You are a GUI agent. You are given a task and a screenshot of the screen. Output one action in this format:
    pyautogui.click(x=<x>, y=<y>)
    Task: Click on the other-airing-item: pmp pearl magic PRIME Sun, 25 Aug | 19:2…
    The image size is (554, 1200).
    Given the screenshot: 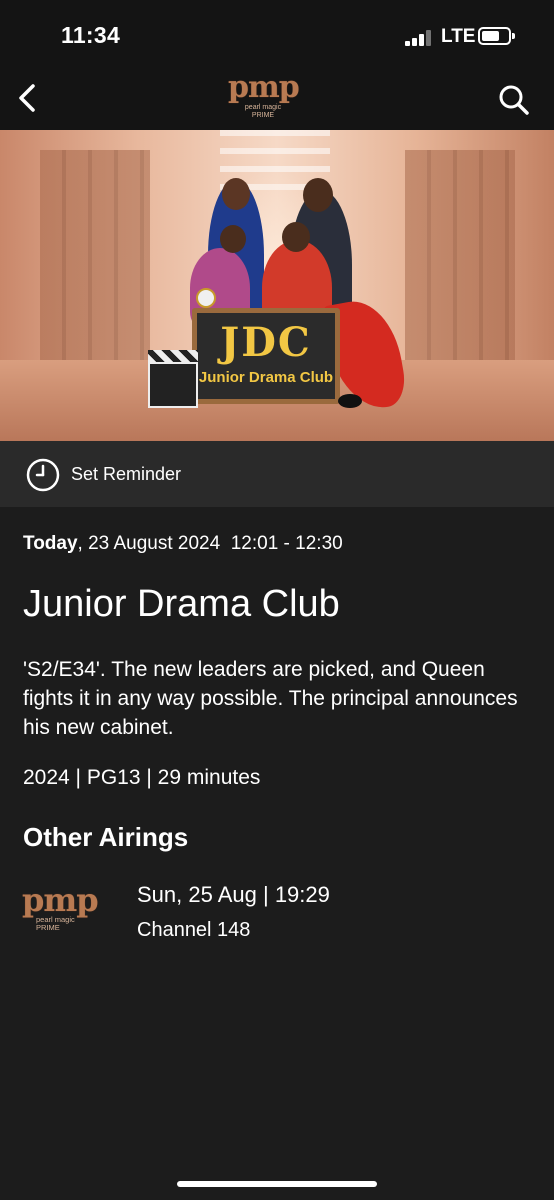 What is the action you would take?
    pyautogui.click(x=277, y=915)
    